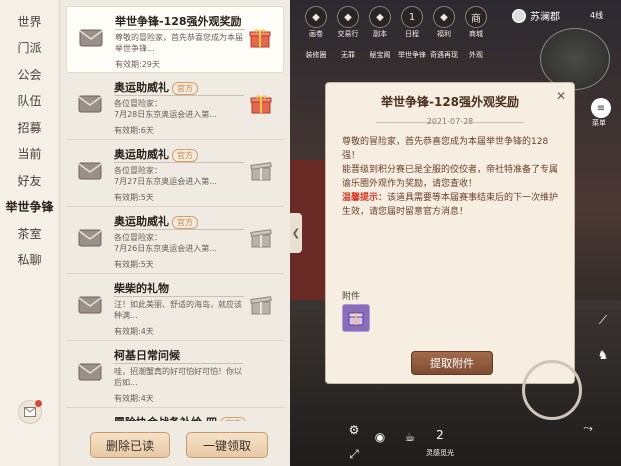 The image size is (621, 466). What do you see at coordinates (603, 355) in the screenshot?
I see `horse-icon: ♞` at bounding box center [603, 355].